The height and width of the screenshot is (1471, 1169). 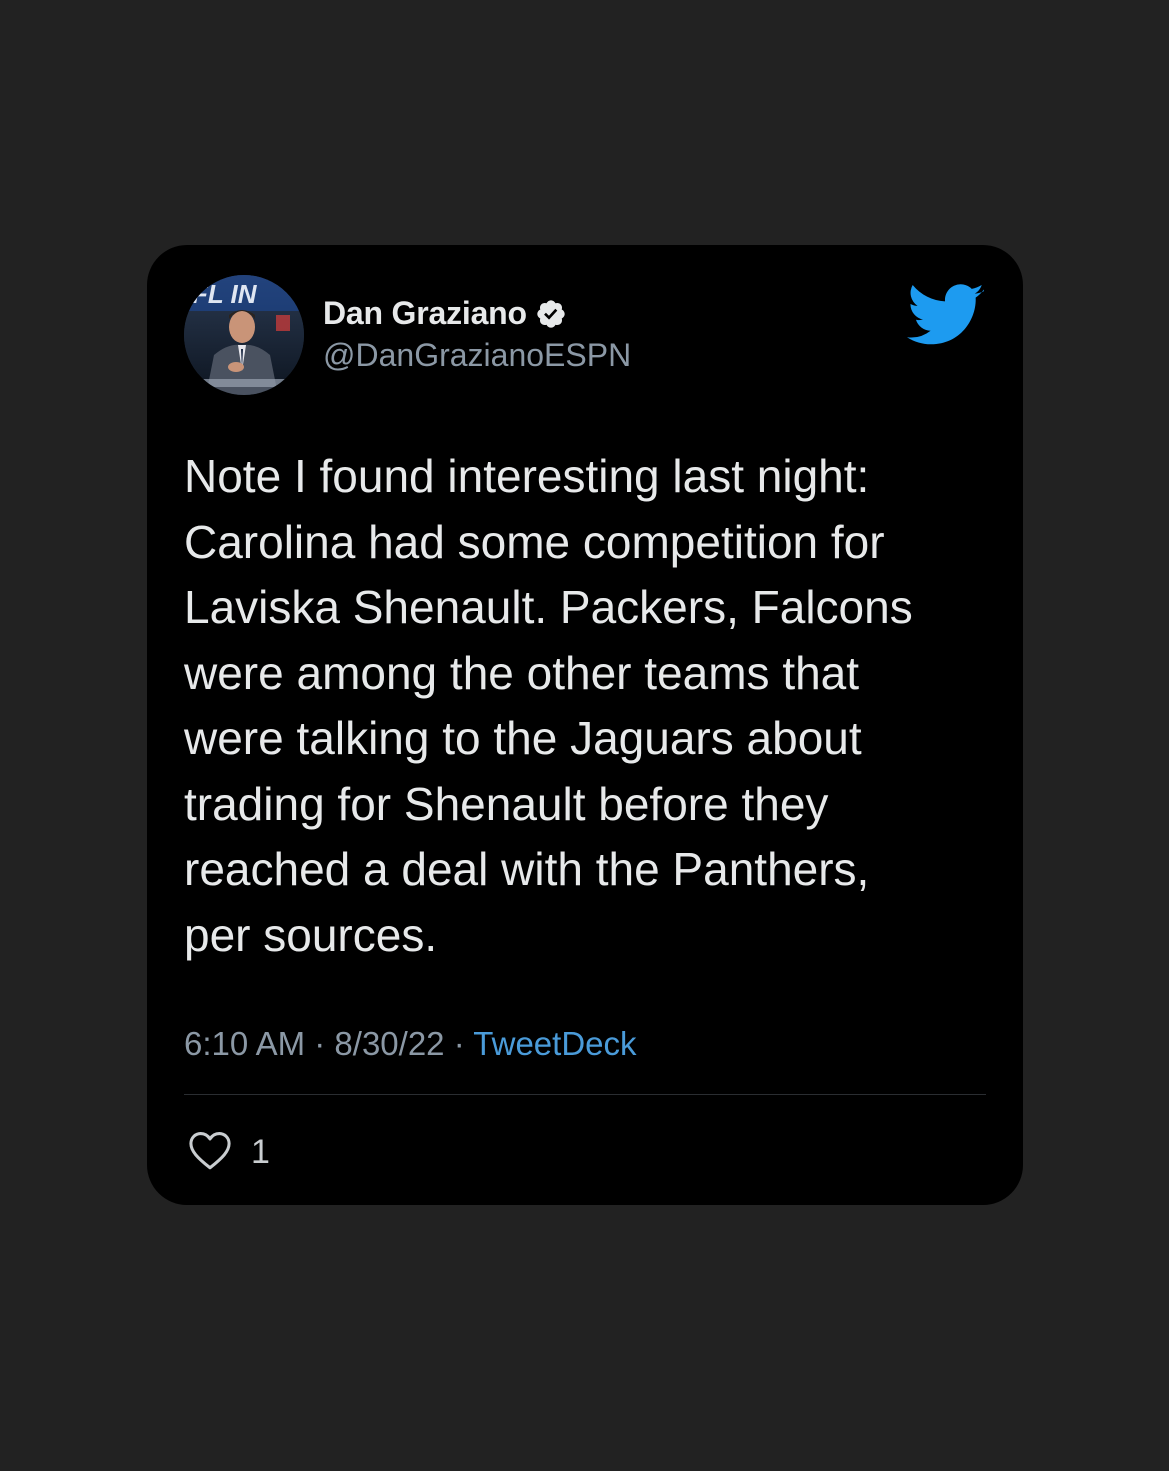 I want to click on tweet-time: 6:10 AM, so click(x=244, y=1043).